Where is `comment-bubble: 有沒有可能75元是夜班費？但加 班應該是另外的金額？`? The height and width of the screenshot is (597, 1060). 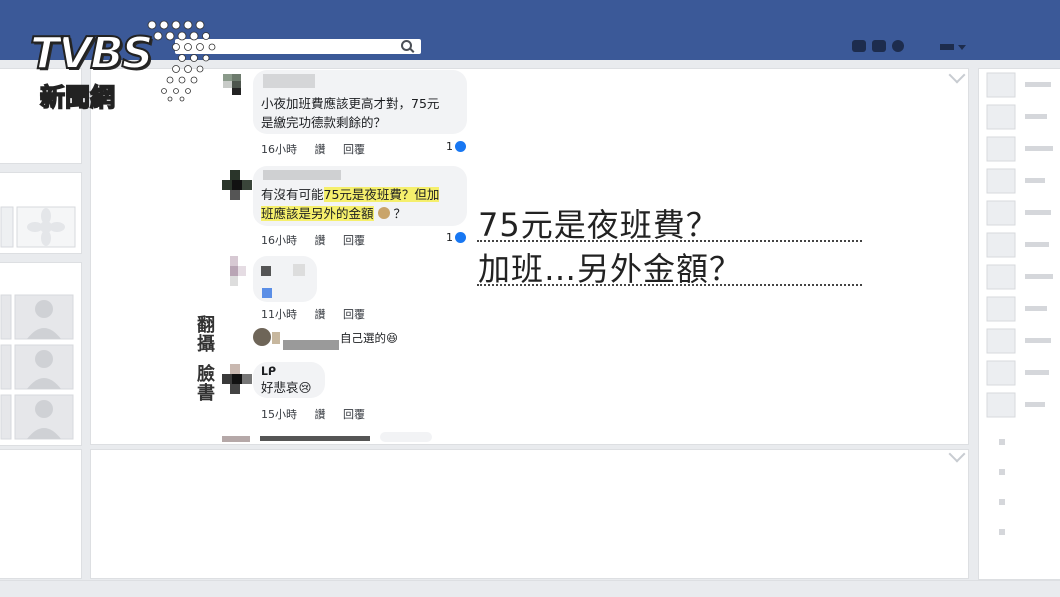 comment-bubble: 有沒有可能75元是夜班費？但加 班應該是另外的金額？ is located at coordinates (360, 196).